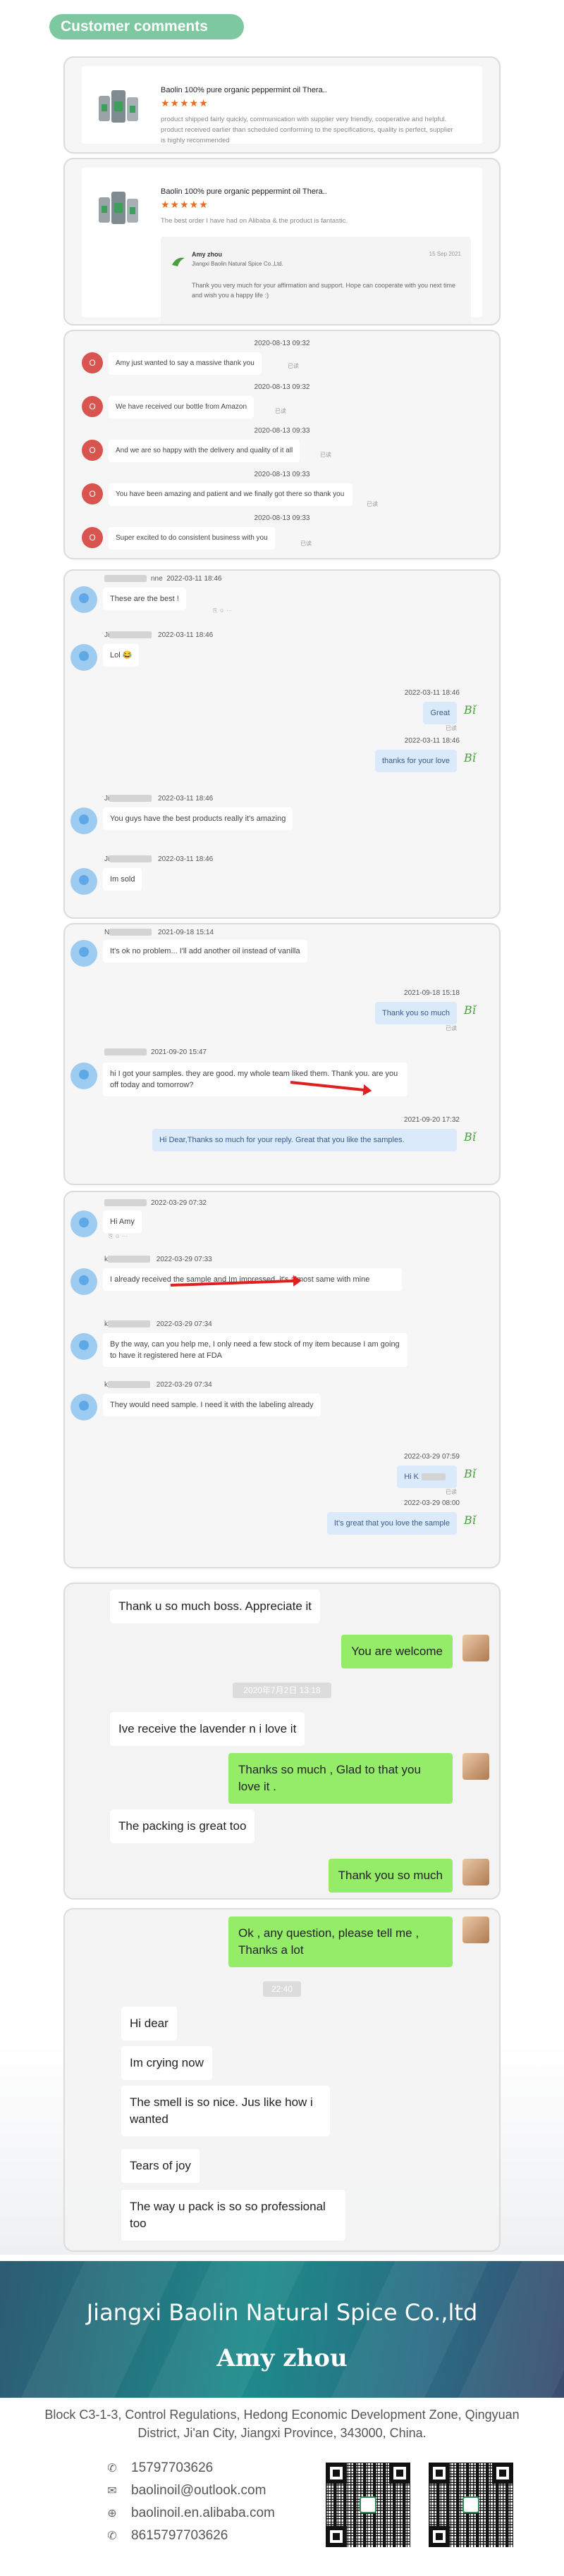 This screenshot has height=2576, width=564. What do you see at coordinates (122, 1221) in the screenshot?
I see `chat-message: Hi Amy` at bounding box center [122, 1221].